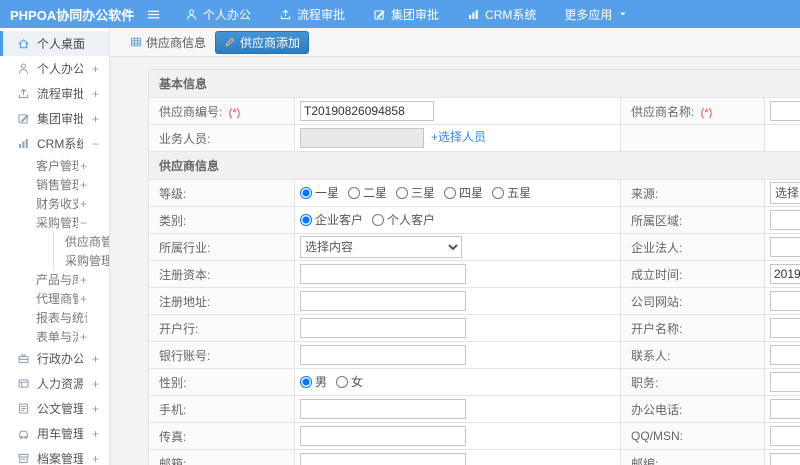 The image size is (800, 465). I want to click on sidebar-item-14: 报表与统计, so click(54, 317).